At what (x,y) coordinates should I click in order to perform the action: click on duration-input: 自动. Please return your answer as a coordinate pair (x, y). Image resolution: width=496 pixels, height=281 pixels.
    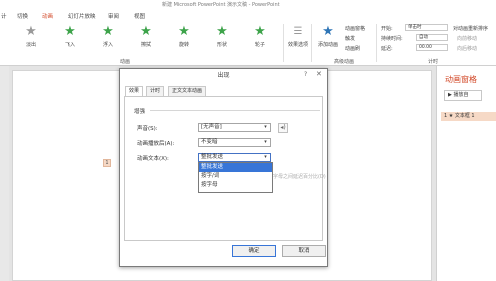
    Looking at the image, I should click on (432, 37).